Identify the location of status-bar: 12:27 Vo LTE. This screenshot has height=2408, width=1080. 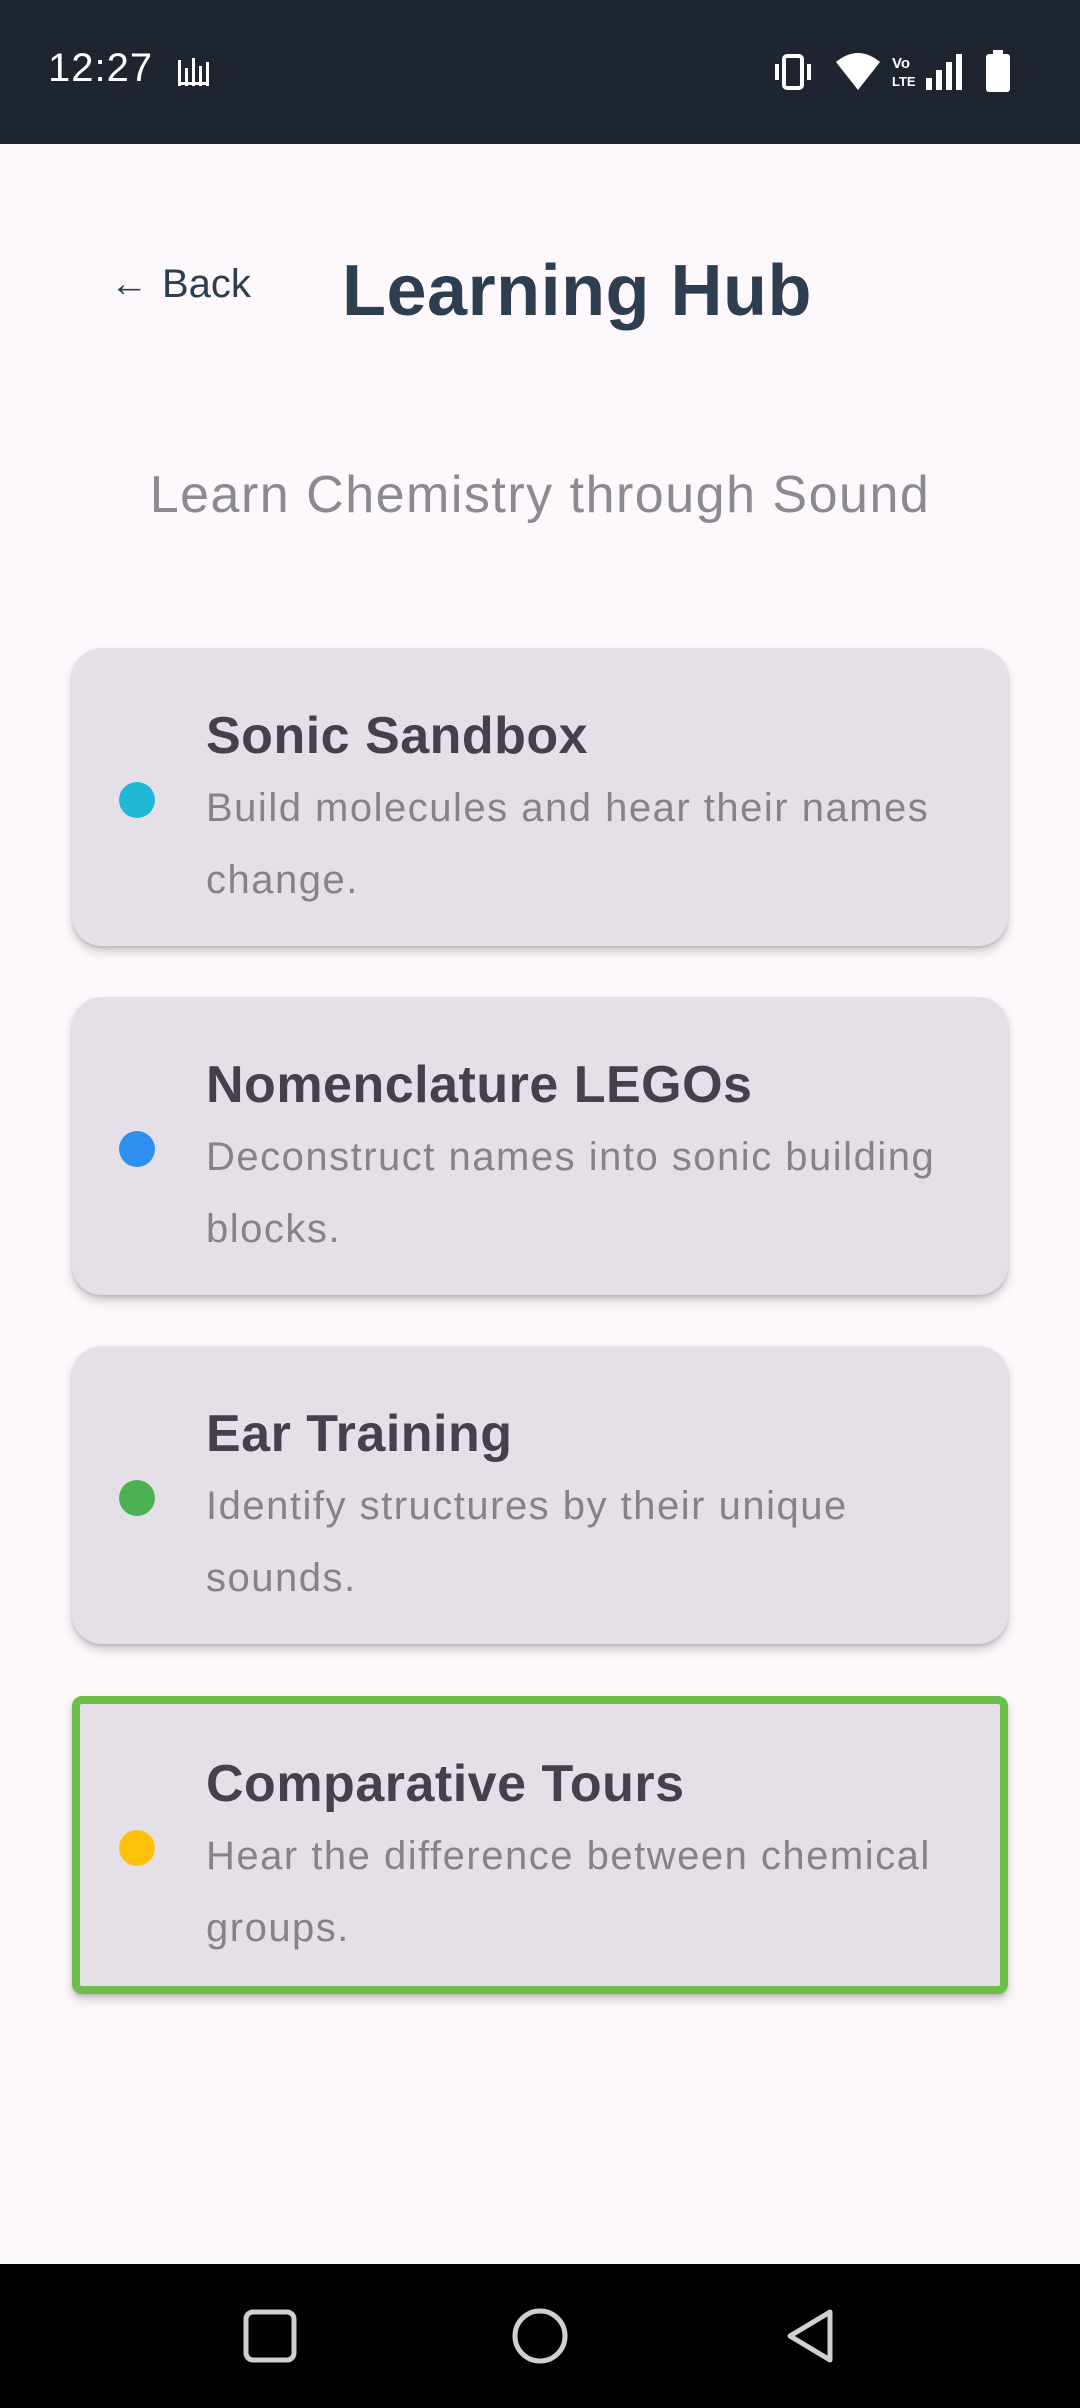
(540, 72).